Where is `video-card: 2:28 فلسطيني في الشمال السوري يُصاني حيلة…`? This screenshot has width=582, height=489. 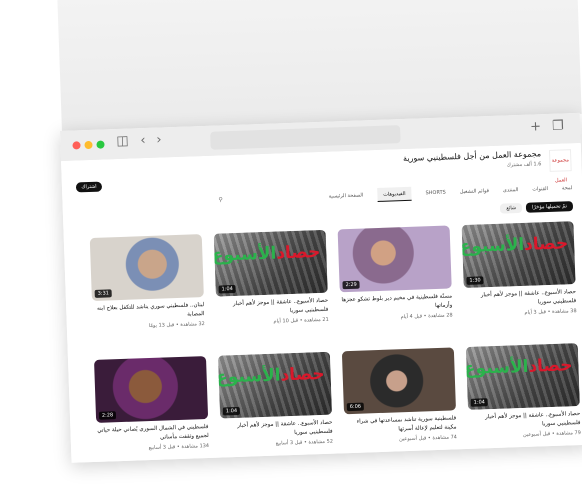
video-card: 2:28 فلسطيني في الشمال السوري يُصاني حيلة… is located at coordinates (151, 404).